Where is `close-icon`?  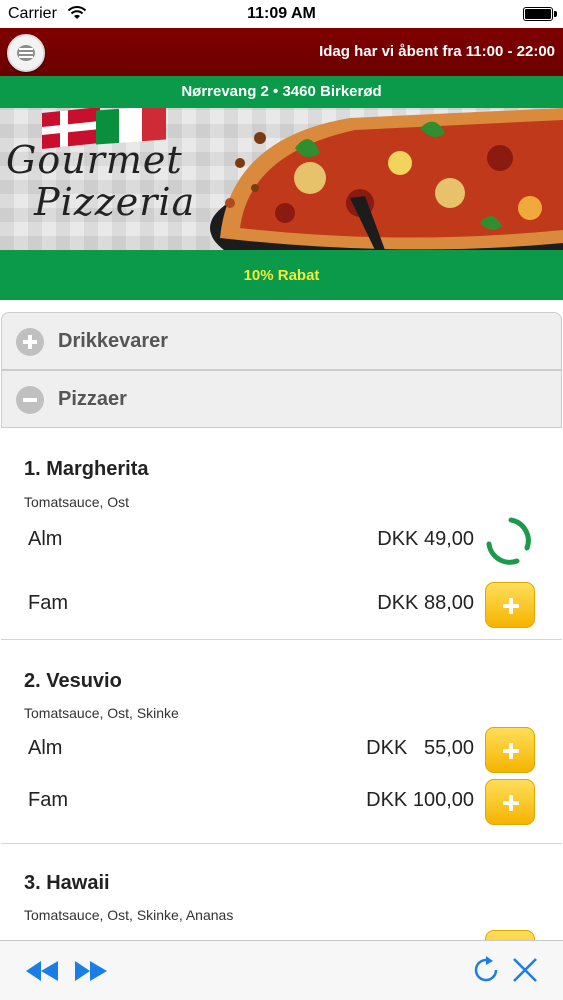
close-icon is located at coordinates (525, 970).